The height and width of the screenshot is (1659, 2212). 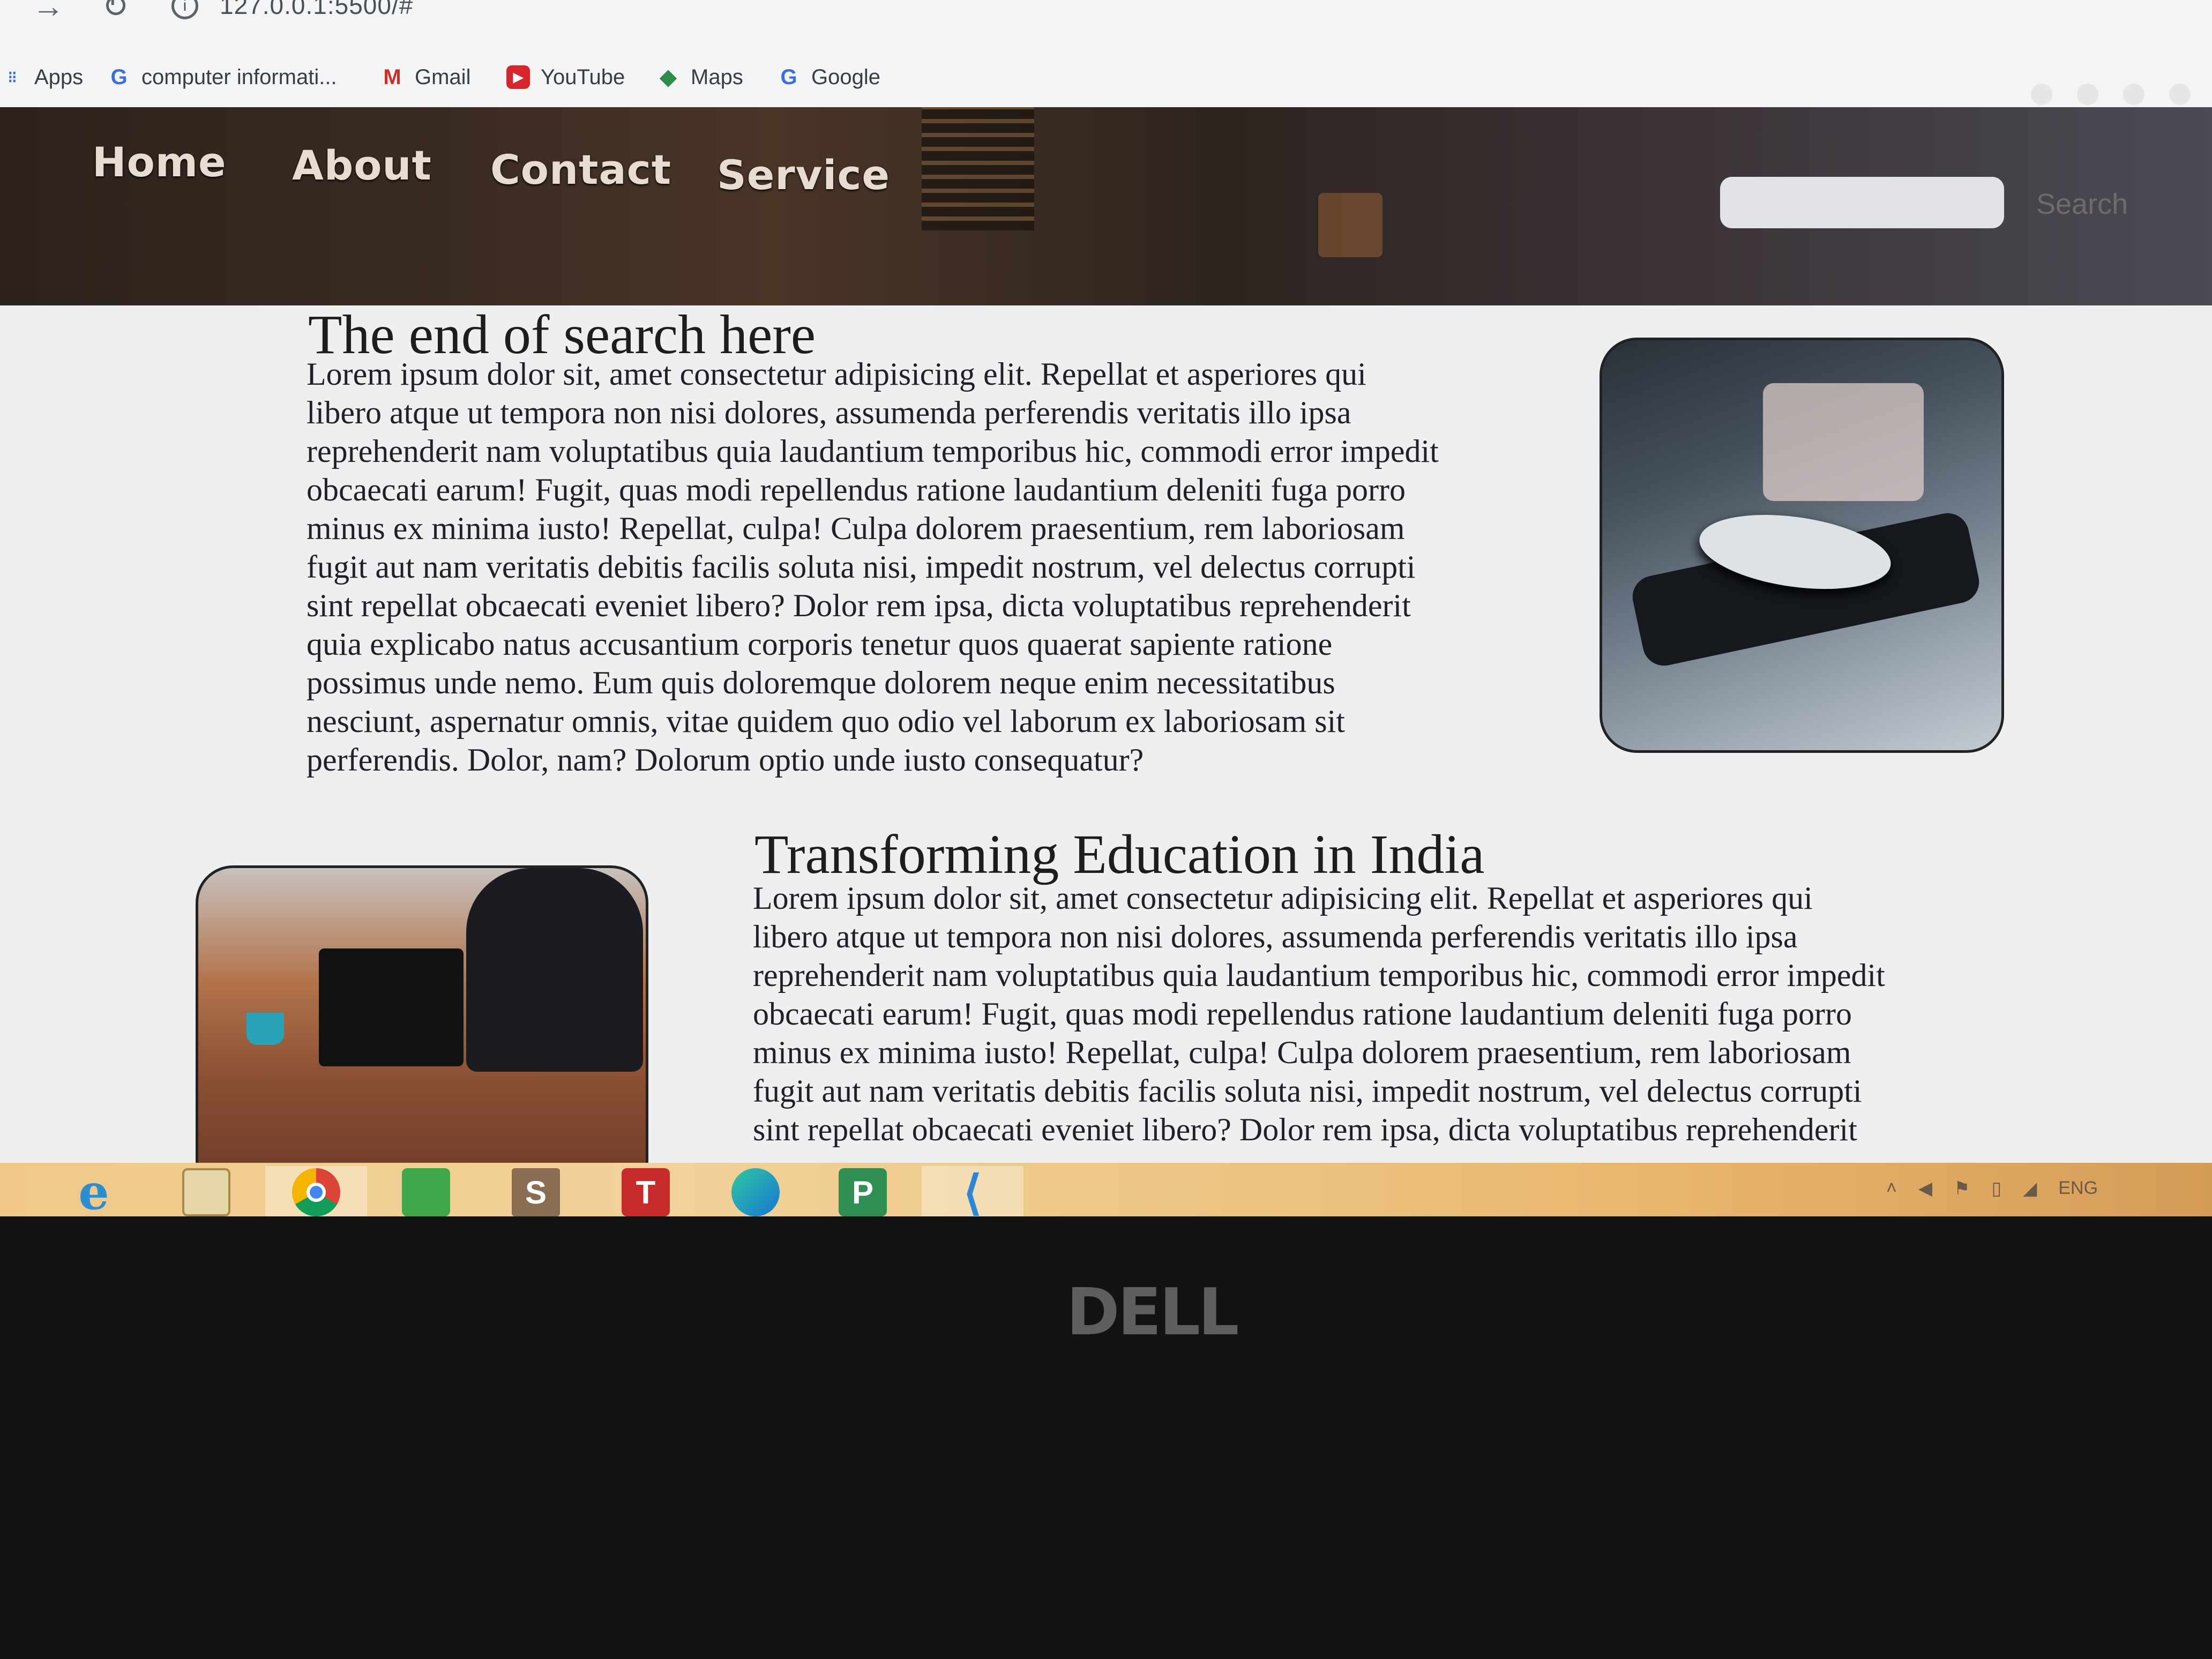 What do you see at coordinates (48, 11) in the screenshot?
I see `forward-icon: →` at bounding box center [48, 11].